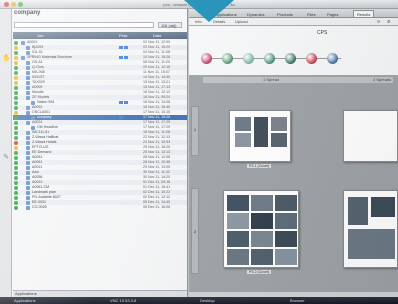  Describe the element at coordinates (382, 79) in the screenshot. I see `column-label-2: 2 Spreads` at that location.